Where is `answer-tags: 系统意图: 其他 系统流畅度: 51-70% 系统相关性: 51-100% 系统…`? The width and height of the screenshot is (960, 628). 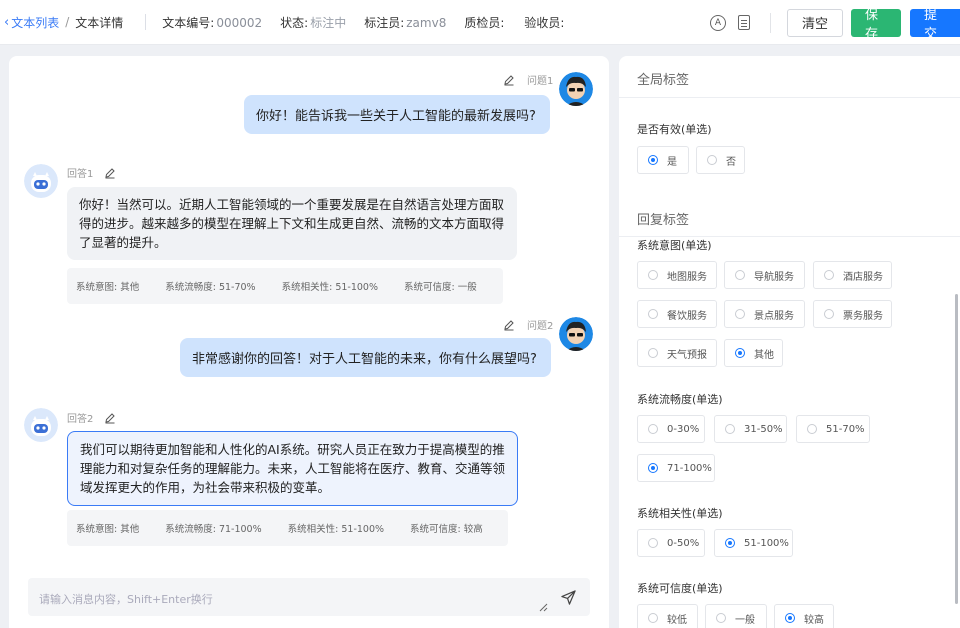 answer-tags: 系统意图: 其他 系统流畅度: 51-70% 系统相关性: 51-100% 系统… is located at coordinates (285, 286).